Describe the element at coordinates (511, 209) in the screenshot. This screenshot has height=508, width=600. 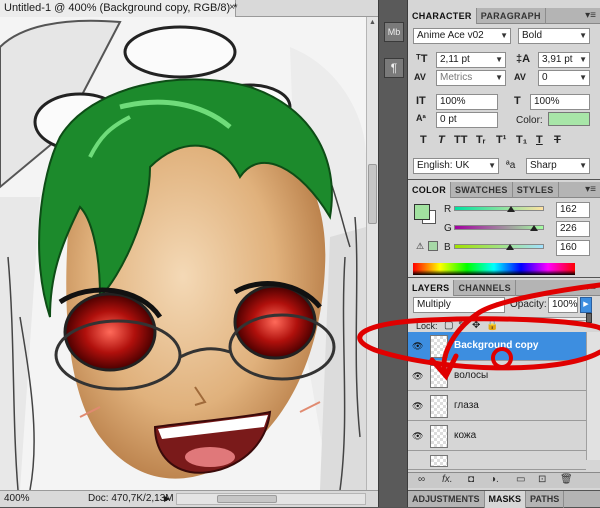
I see `channel-r-knob` at that location.